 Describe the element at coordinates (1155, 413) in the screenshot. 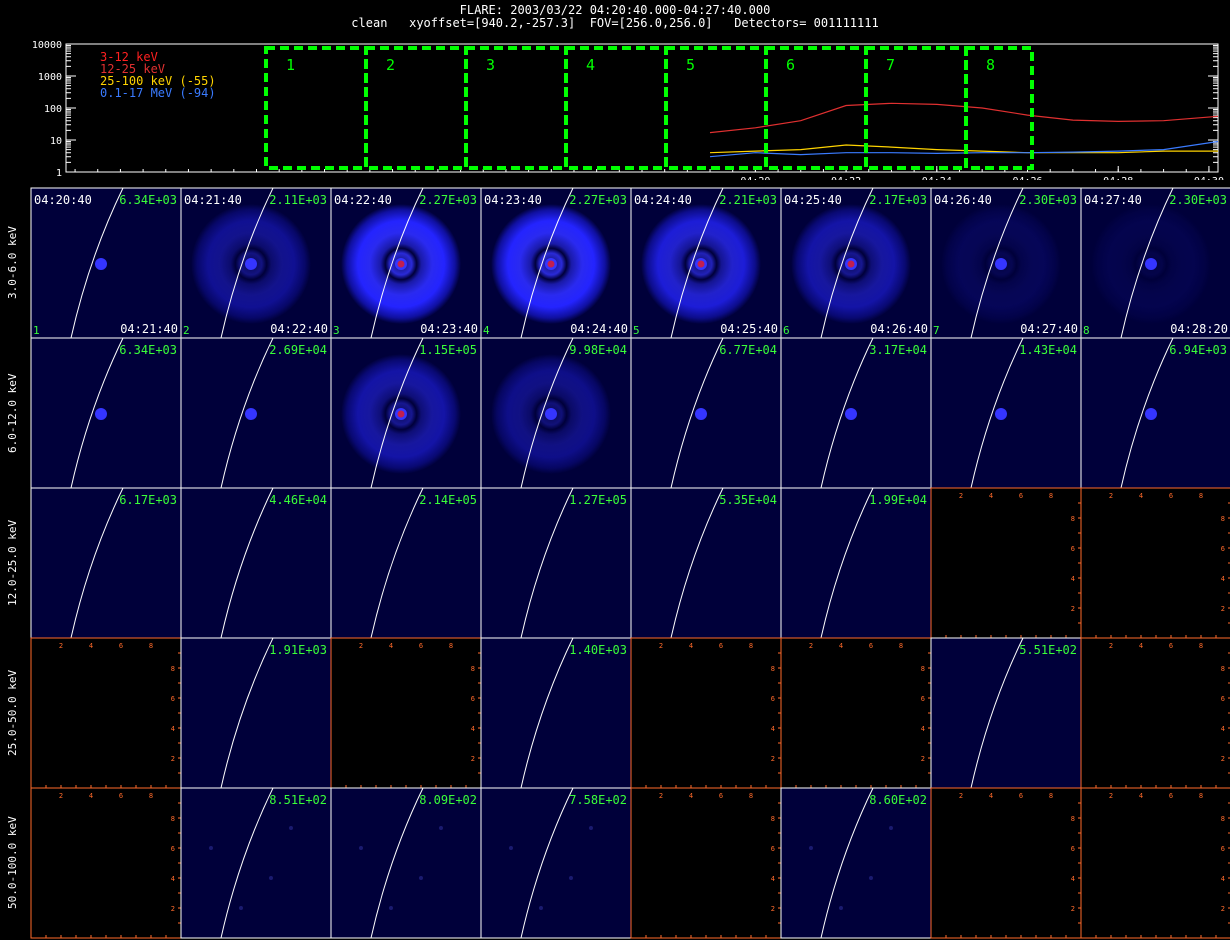

I see `image-panel: 6.94E+03` at that location.